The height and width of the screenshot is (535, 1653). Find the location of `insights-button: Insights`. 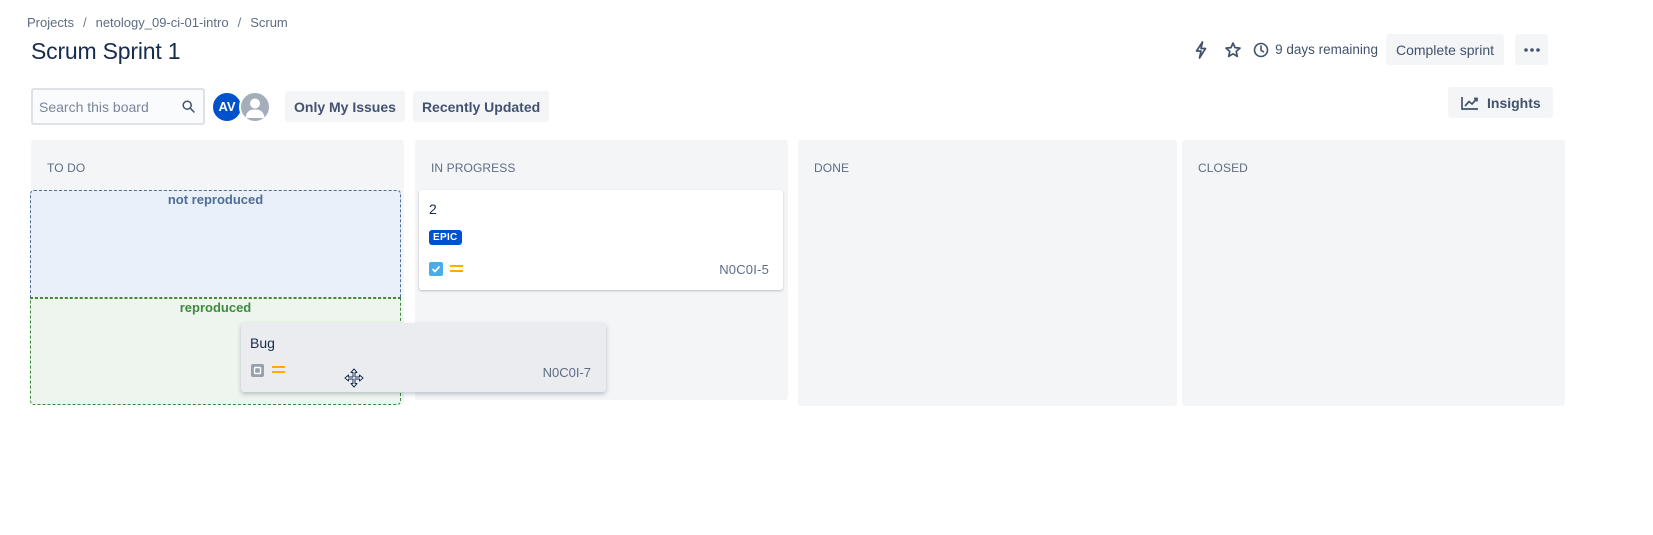

insights-button: Insights is located at coordinates (1500, 102).